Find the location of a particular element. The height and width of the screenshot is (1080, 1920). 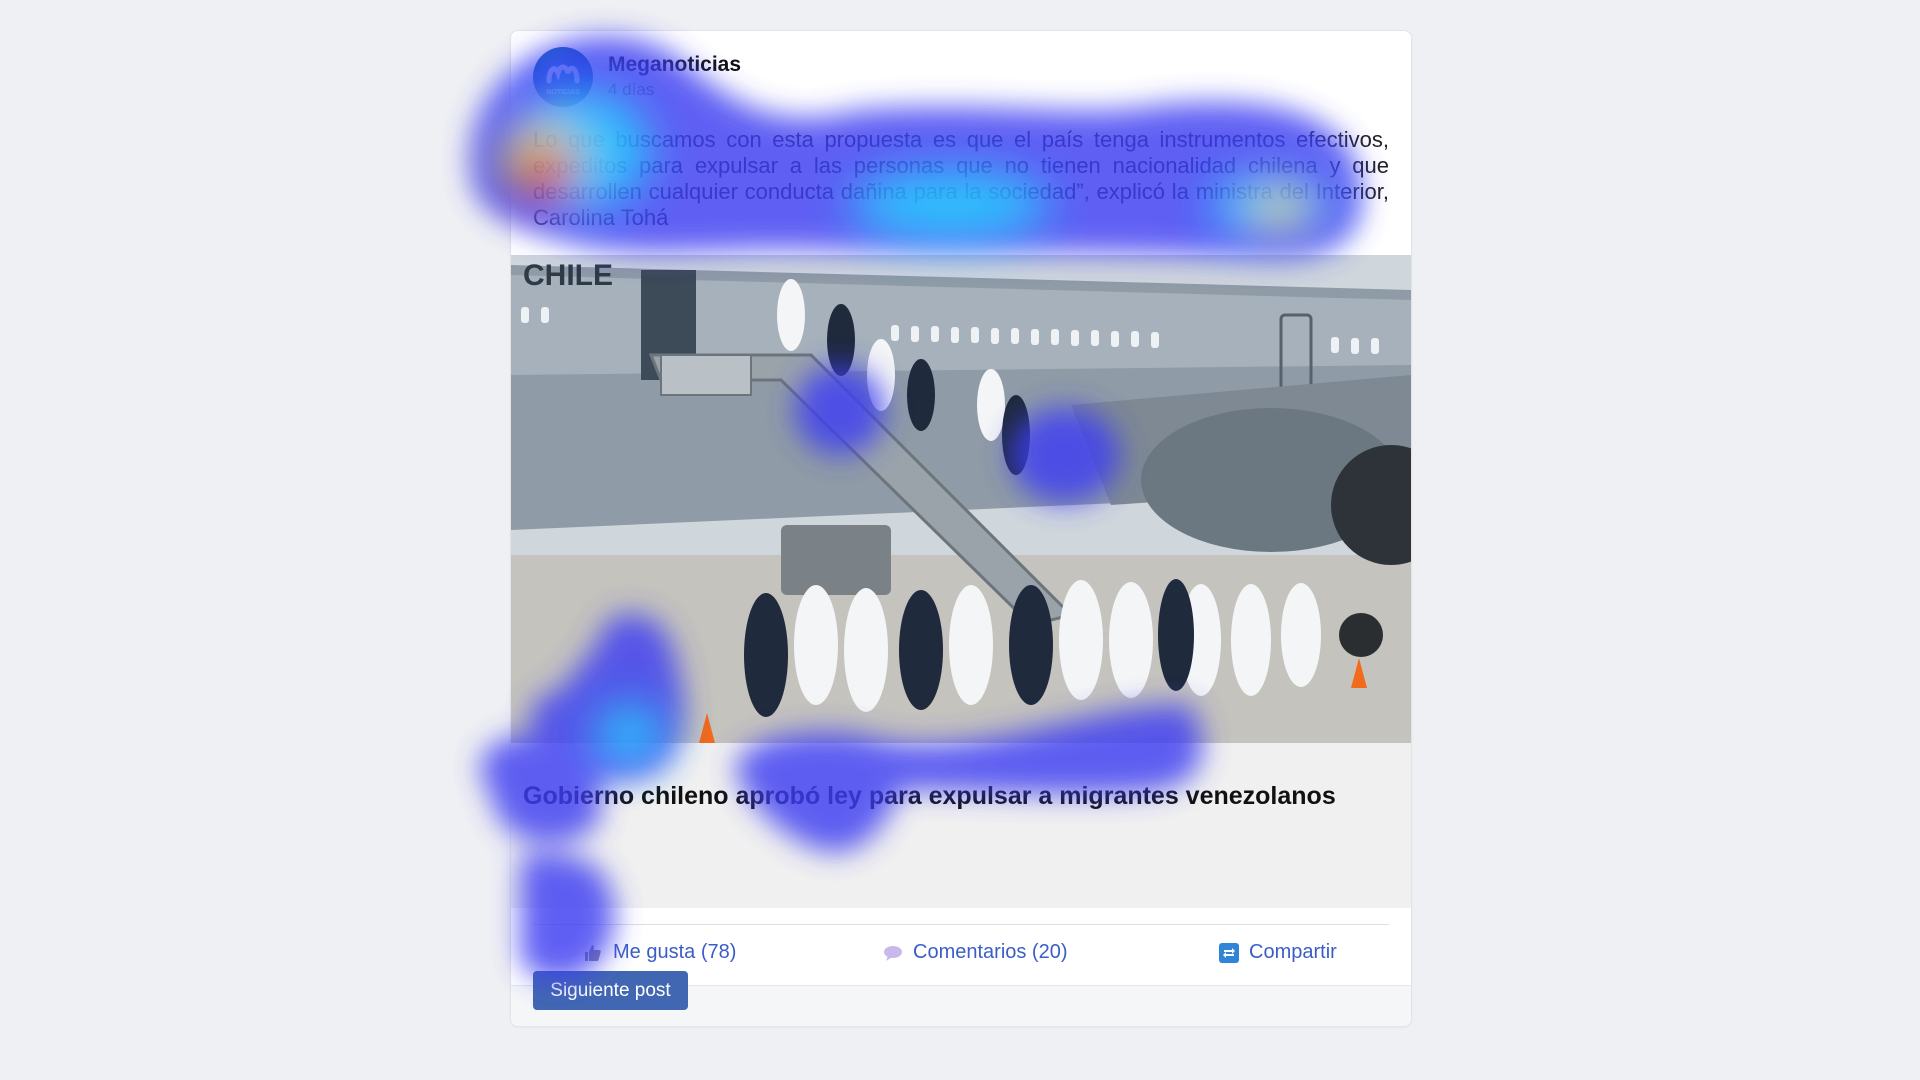

share-button: Compartir is located at coordinates (1278, 952).